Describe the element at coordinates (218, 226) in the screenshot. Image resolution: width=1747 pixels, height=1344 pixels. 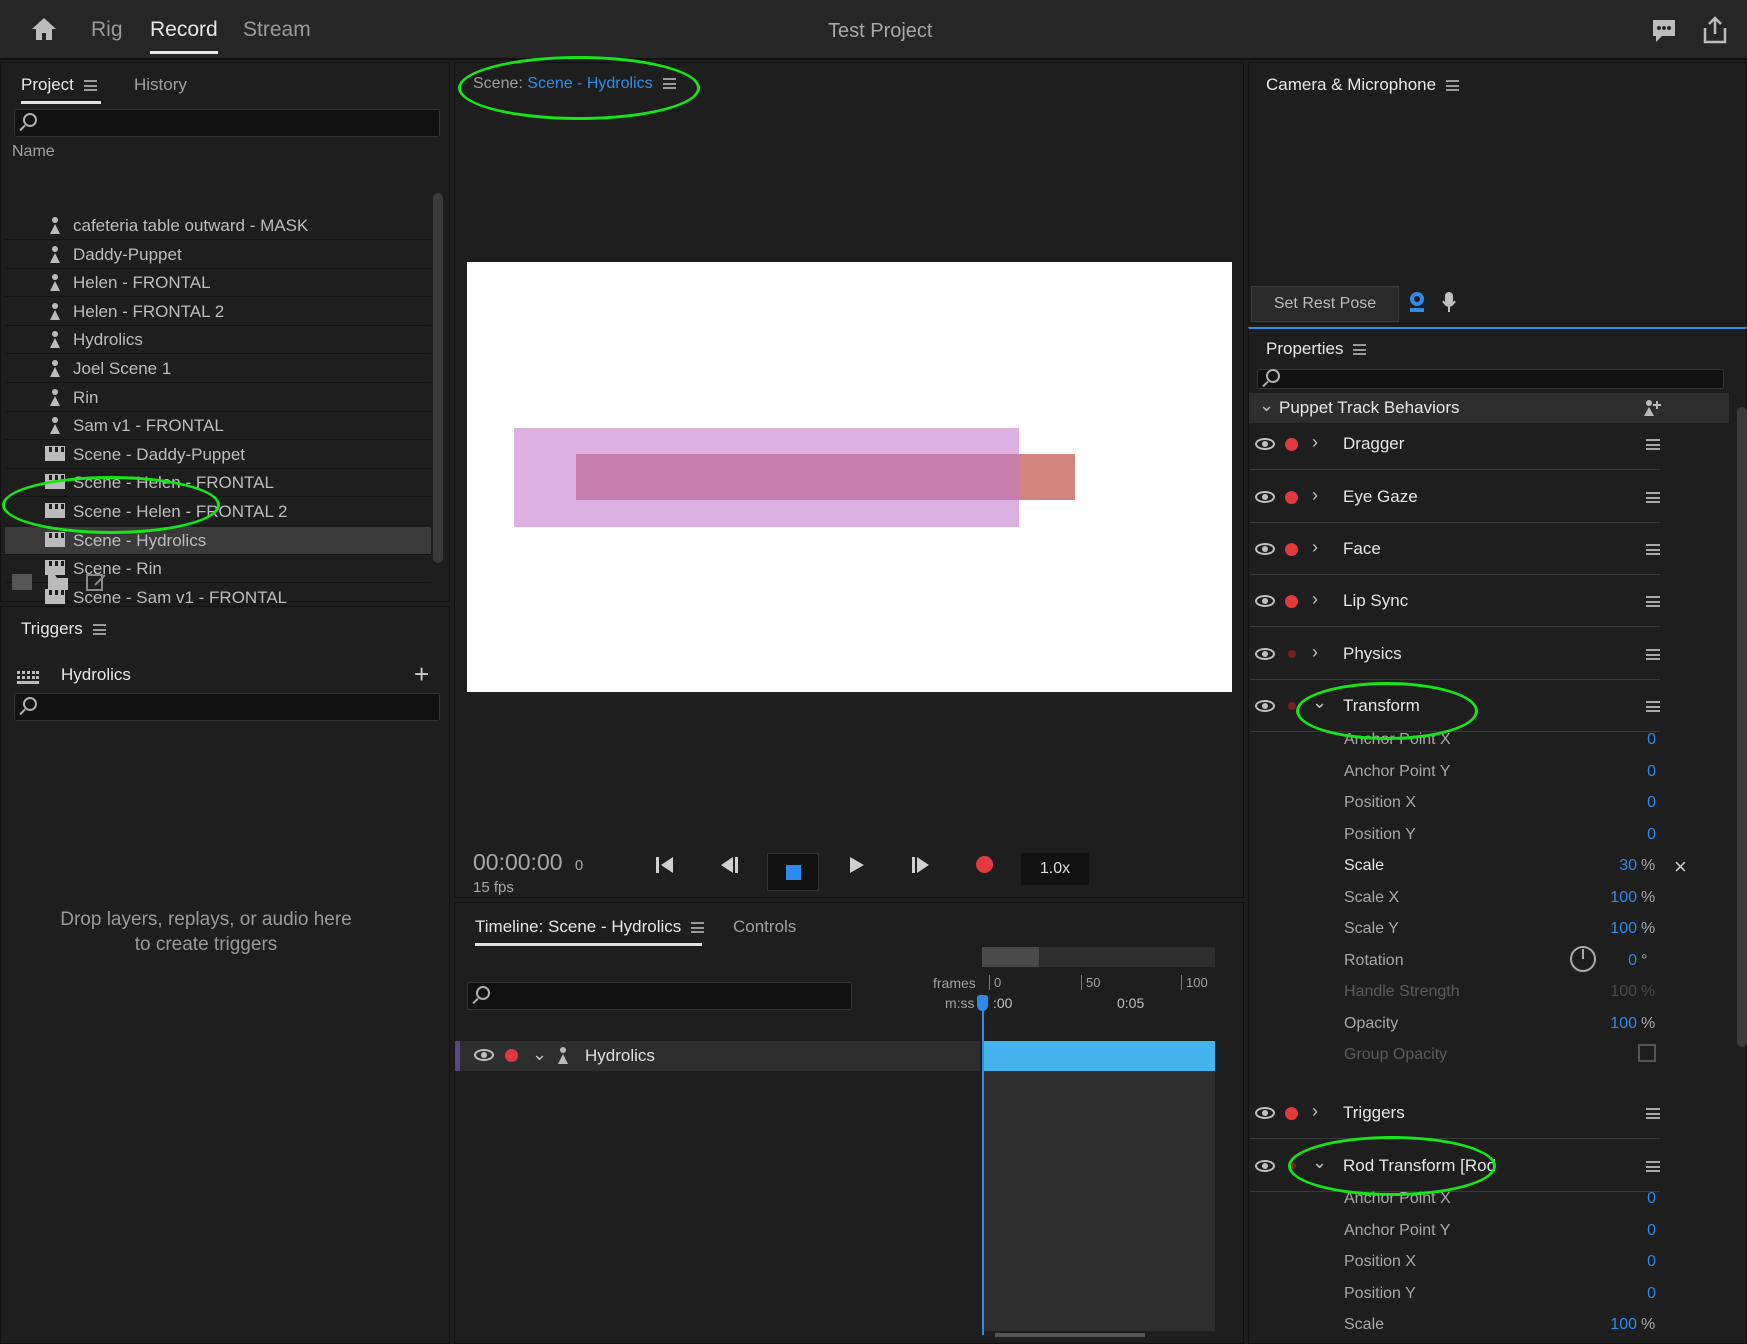
I see `project-item: cafeteria table outward - MASK` at that location.